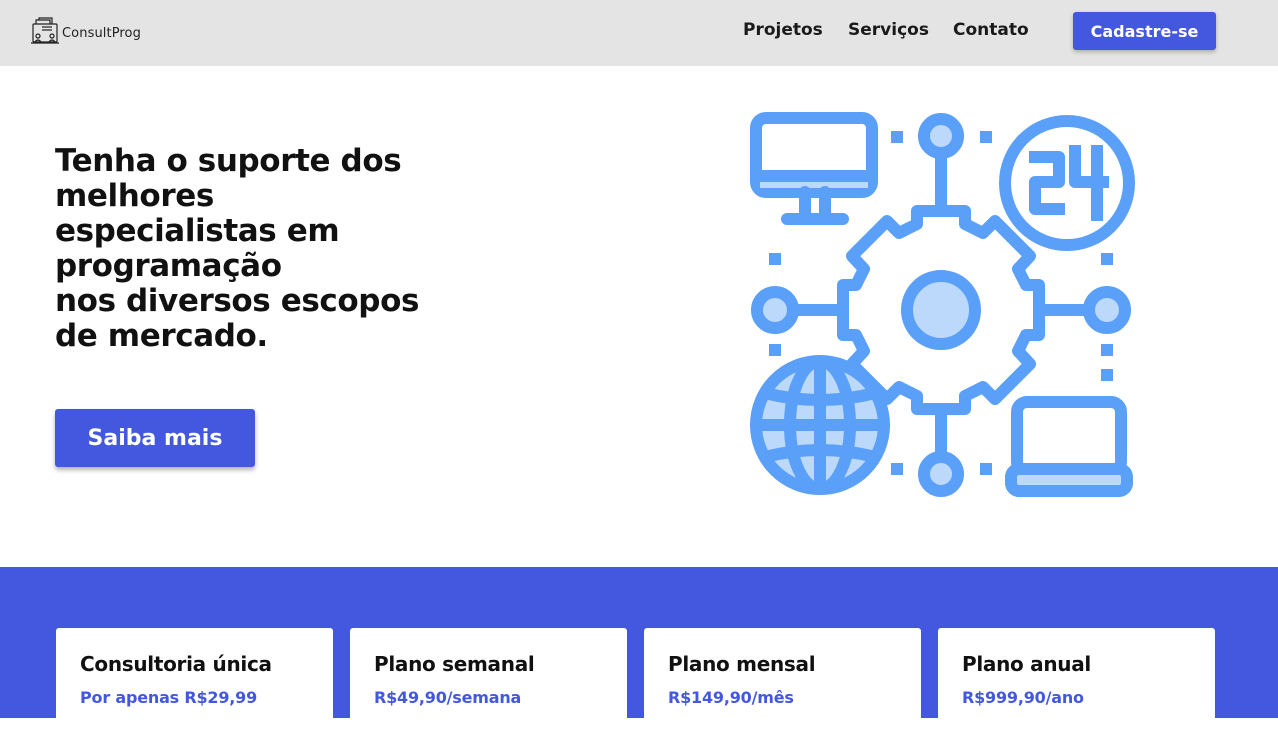  I want to click on hero-title-line: melhores, so click(134, 196).